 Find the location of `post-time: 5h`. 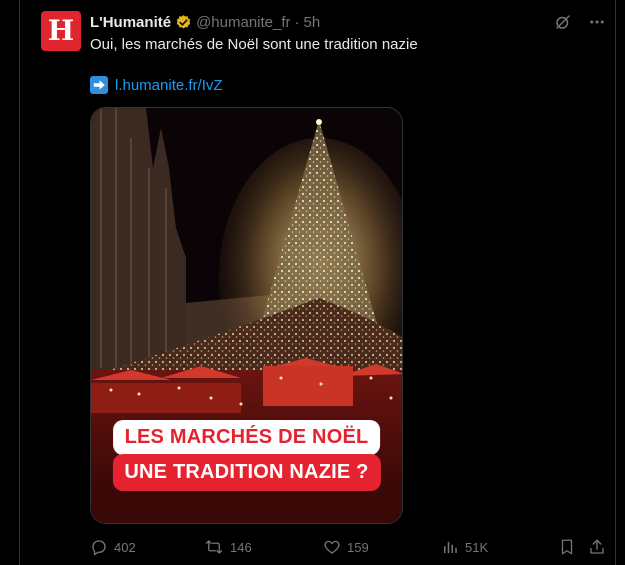

post-time: 5h is located at coordinates (312, 22).